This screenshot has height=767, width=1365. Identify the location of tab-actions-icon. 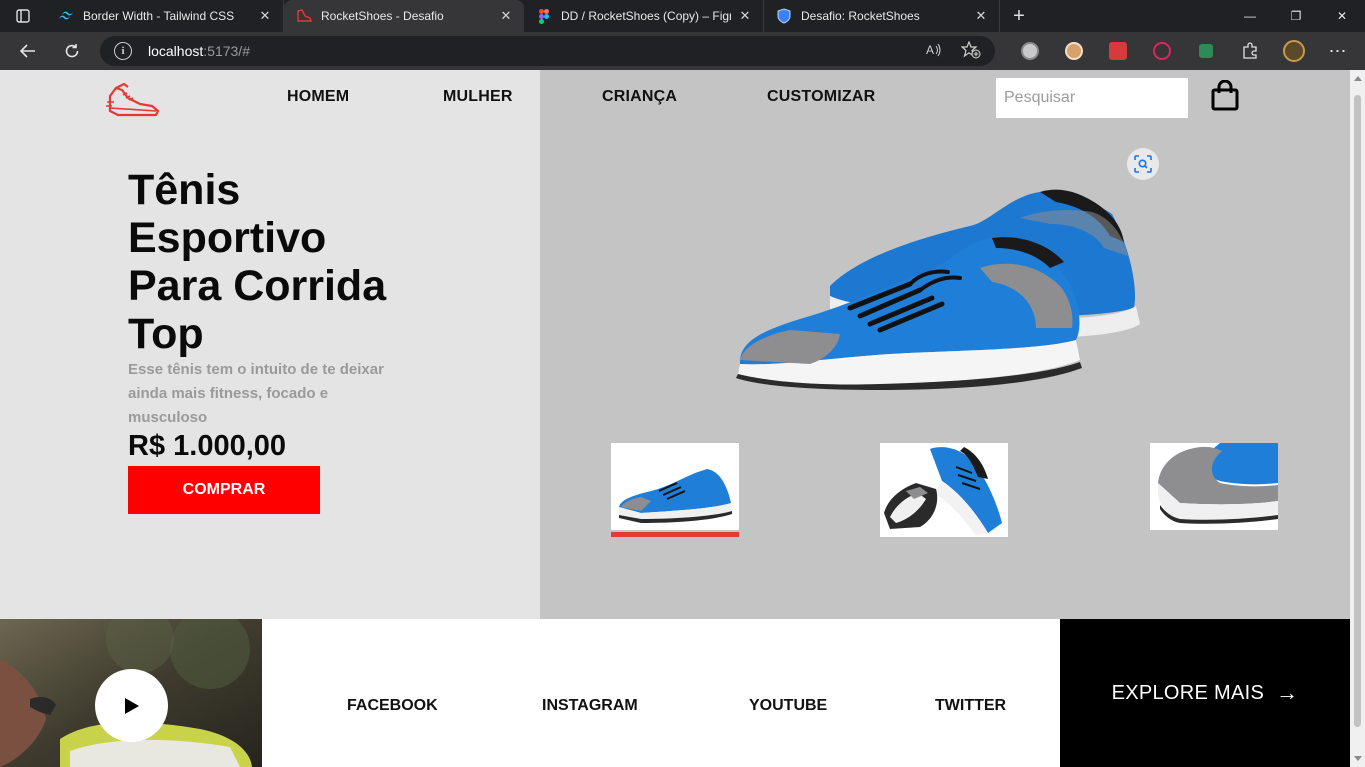
(23, 16).